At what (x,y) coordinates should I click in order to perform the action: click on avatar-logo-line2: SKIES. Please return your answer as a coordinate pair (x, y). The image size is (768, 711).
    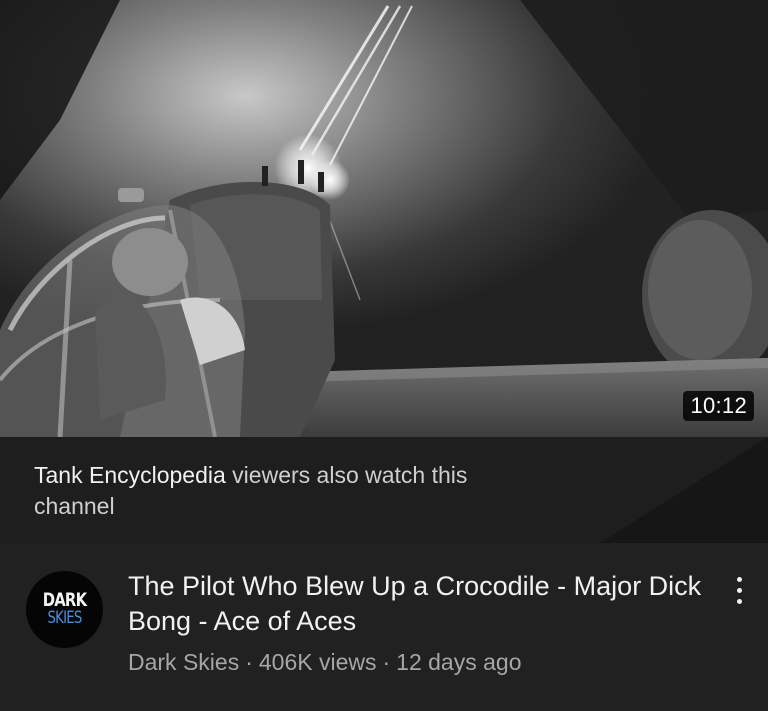
    Looking at the image, I should click on (65, 618).